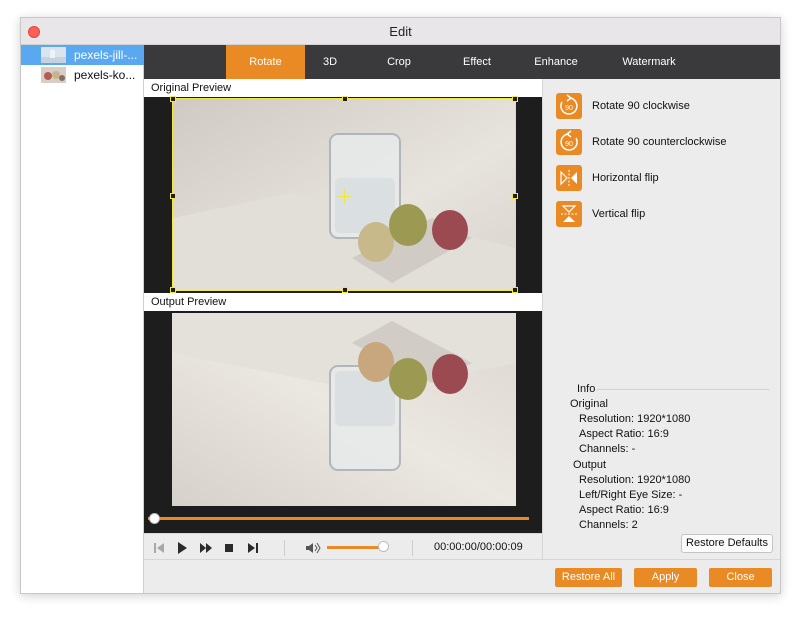 This screenshot has width=800, height=617. I want to click on edit-tab-bar: Rotate 3D Crop Effect Enhance Watermark, so click(462, 62).